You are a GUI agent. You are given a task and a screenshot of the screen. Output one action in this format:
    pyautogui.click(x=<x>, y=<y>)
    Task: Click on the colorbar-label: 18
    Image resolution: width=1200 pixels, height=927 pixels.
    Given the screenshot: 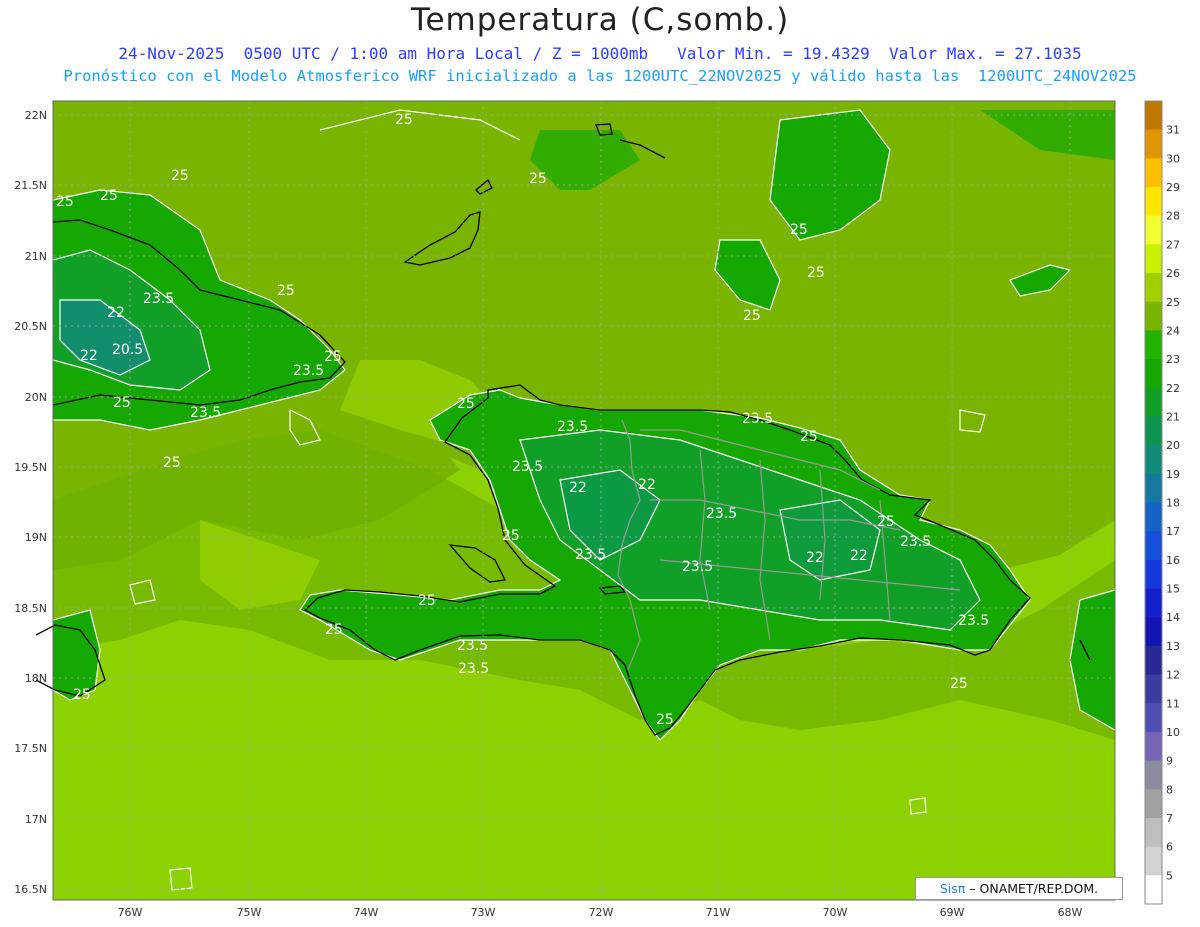 What is the action you would take?
    pyautogui.click(x=1173, y=503)
    